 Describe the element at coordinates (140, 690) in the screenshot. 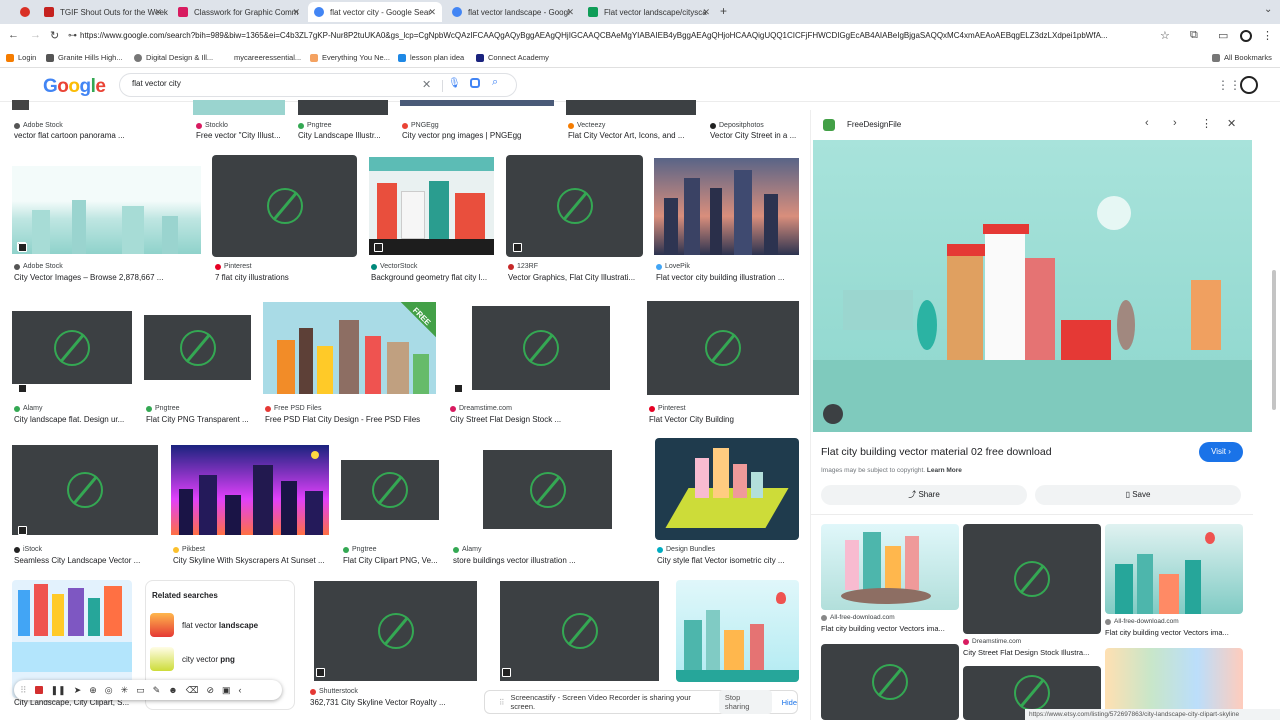

I see `crop-icon: ▭` at that location.